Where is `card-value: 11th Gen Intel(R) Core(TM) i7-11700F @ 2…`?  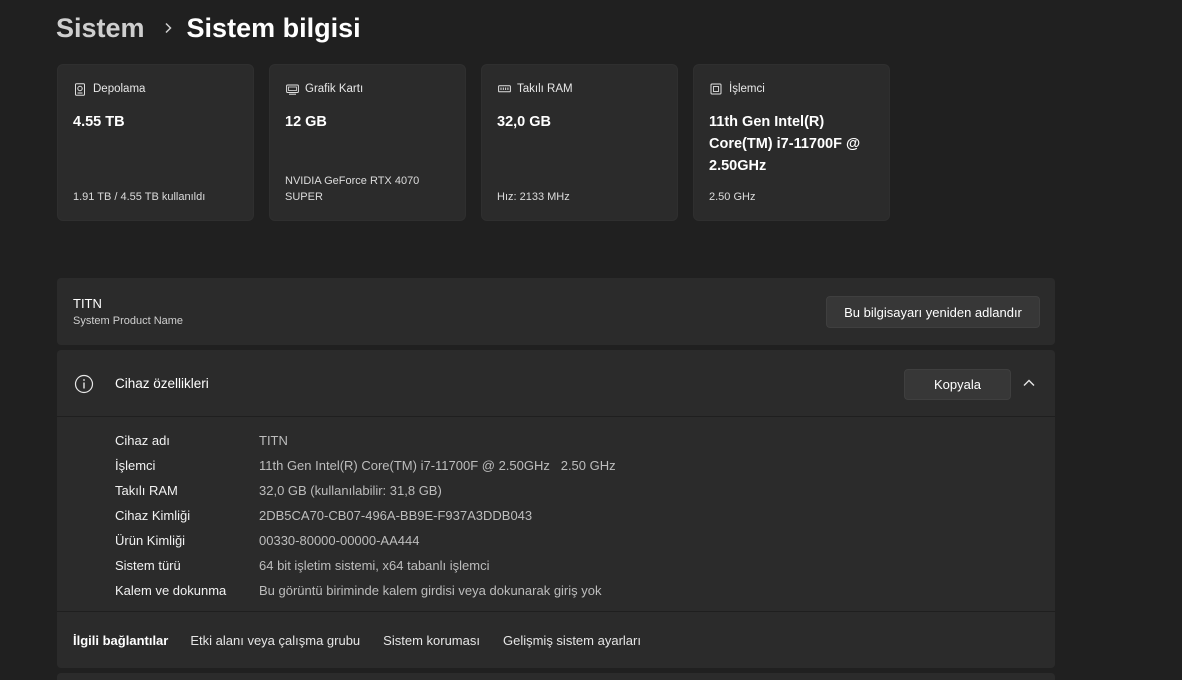
card-value: 11th Gen Intel(R) Core(TM) i7-11700F @ 2… is located at coordinates (785, 144).